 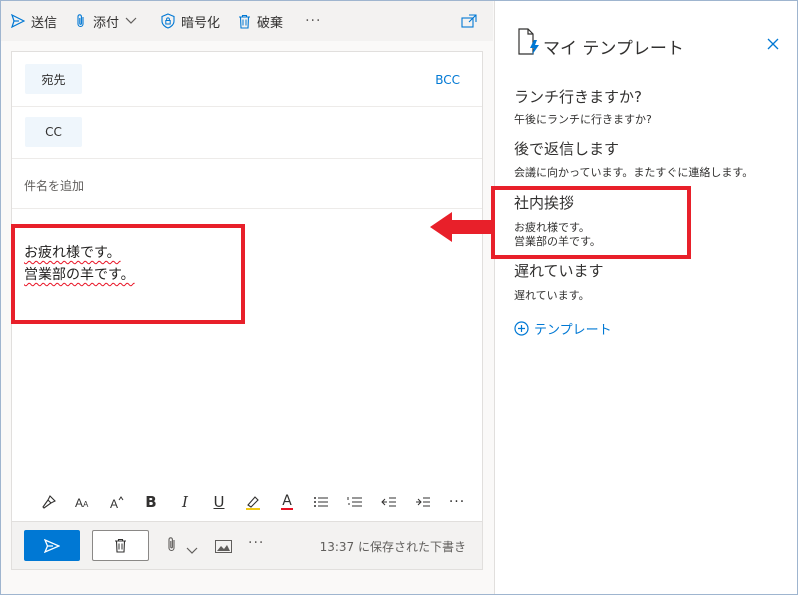 I want to click on subject-row: 件名を追加, so click(x=247, y=184).